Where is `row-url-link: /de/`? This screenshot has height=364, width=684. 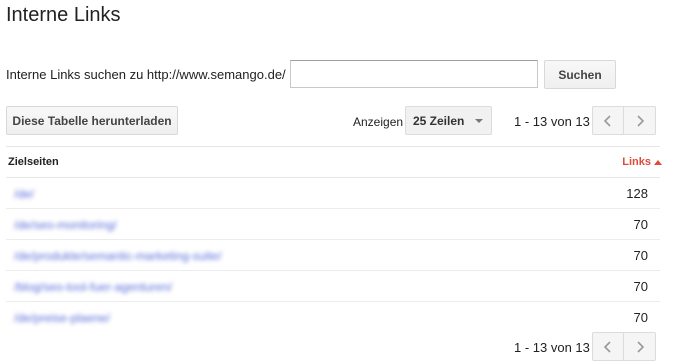 row-url-link: /de/ is located at coordinates (24, 194).